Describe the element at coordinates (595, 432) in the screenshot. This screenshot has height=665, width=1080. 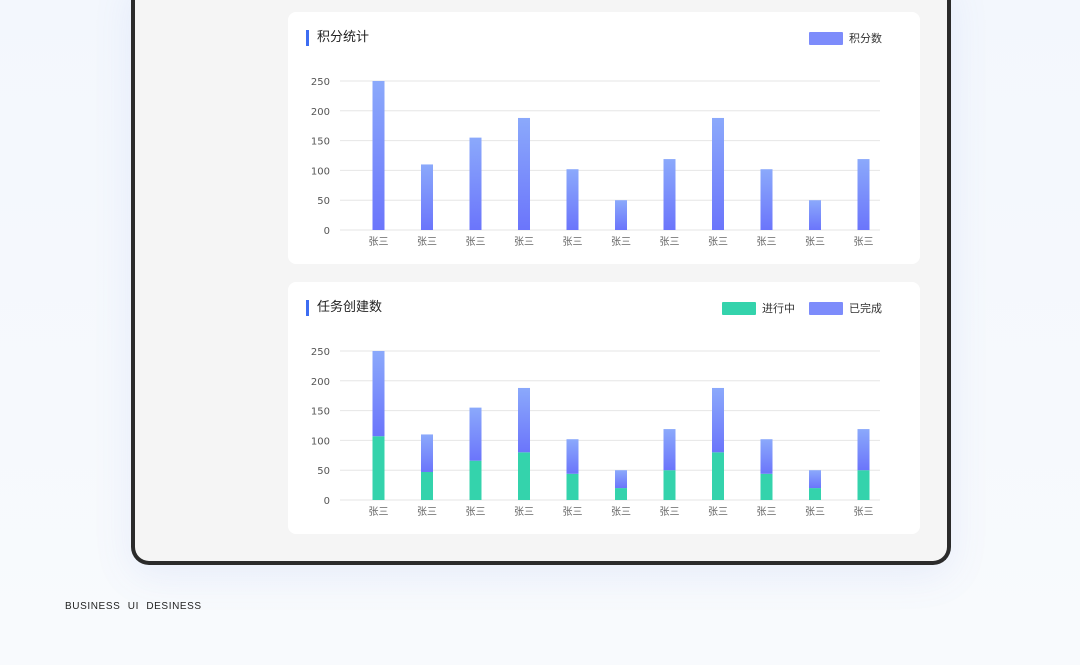
I see `tasks-chart-svg: 0 50 100 150 200 250 张三 张三 张三 张三 张三 张三 张三 张三 张三 张三 张三` at that location.